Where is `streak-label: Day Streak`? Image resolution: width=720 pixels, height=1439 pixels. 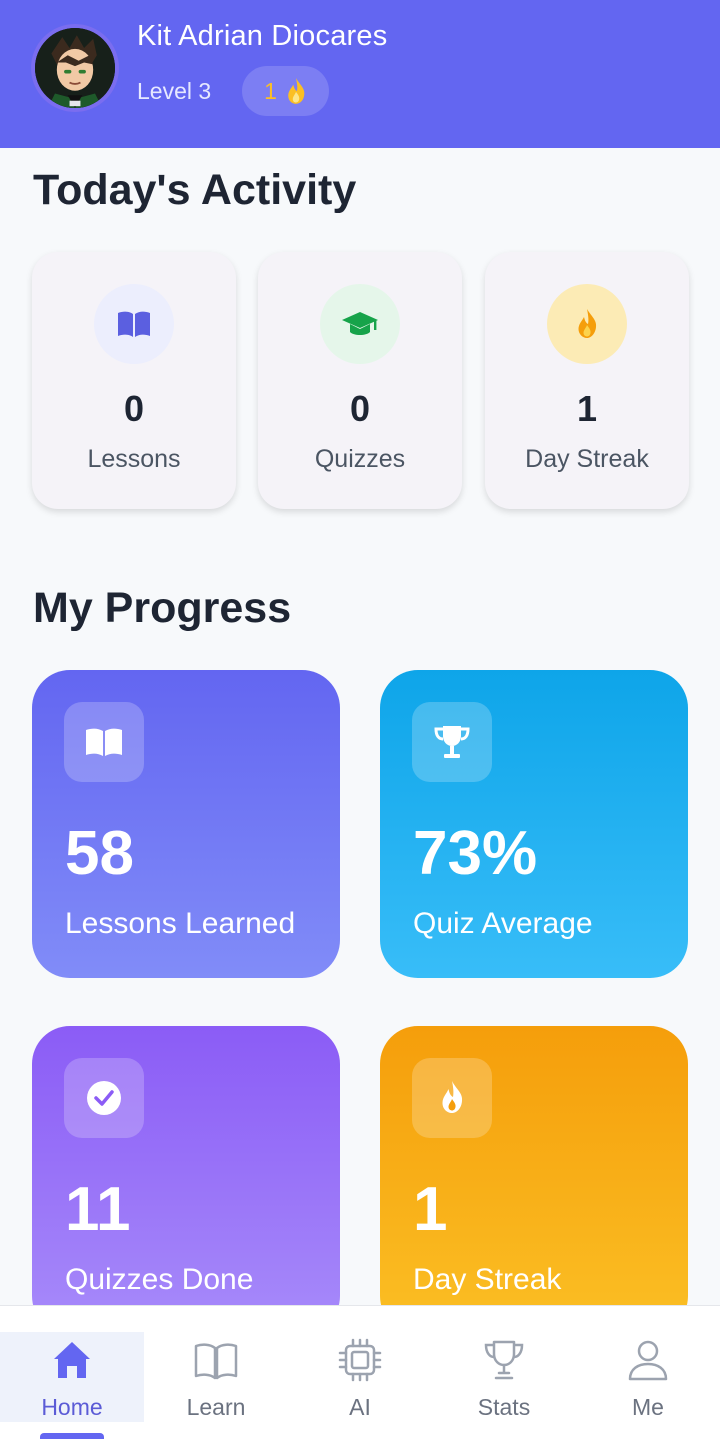 streak-label: Day Streak is located at coordinates (587, 459).